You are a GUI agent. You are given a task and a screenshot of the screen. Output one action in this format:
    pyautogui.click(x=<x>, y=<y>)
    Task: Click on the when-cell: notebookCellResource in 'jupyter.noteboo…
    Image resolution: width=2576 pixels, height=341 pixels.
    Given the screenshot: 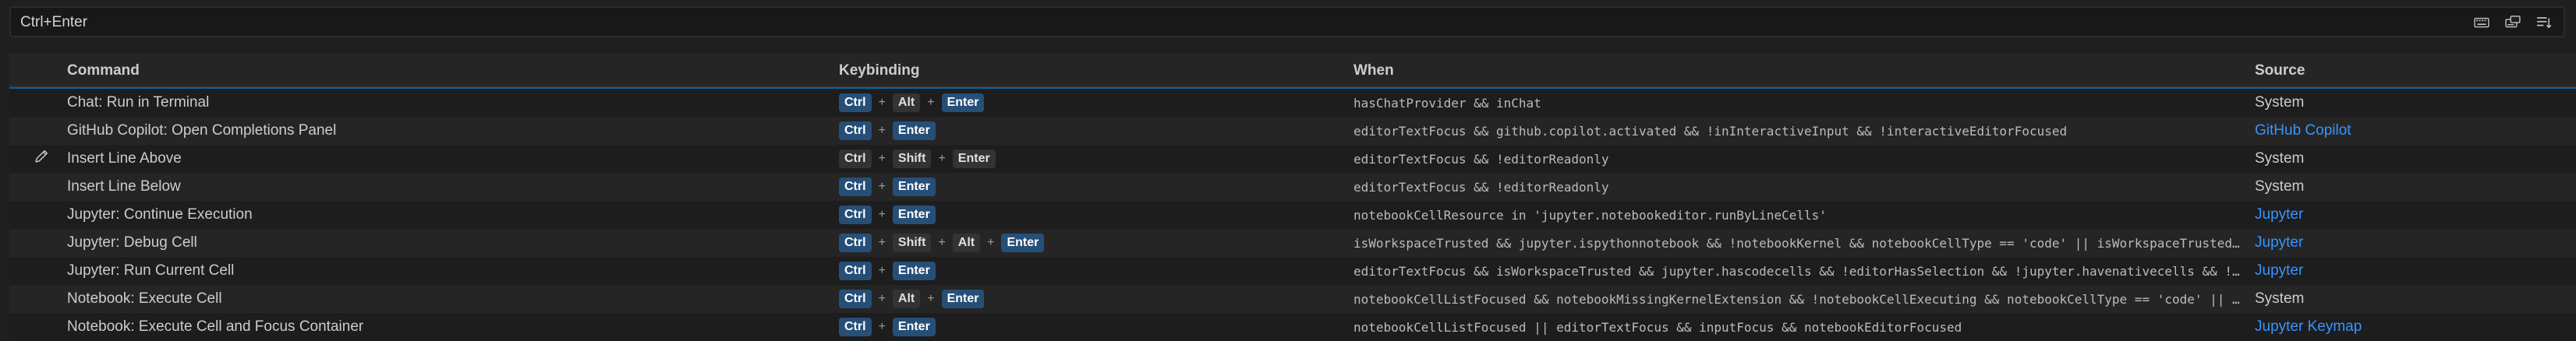 What is the action you would take?
    pyautogui.click(x=1797, y=215)
    